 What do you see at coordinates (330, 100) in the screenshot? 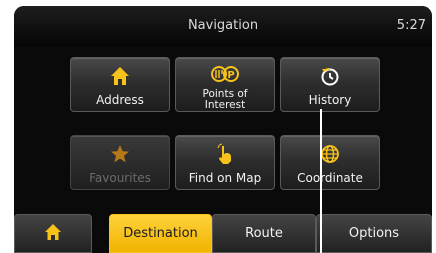
I see `history-label: History` at bounding box center [330, 100].